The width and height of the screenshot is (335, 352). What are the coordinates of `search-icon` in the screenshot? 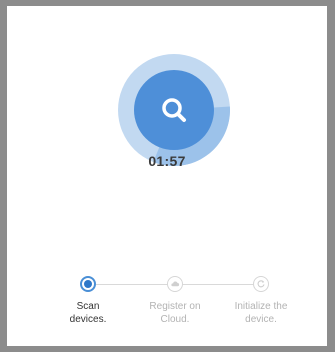 It's located at (174, 110).